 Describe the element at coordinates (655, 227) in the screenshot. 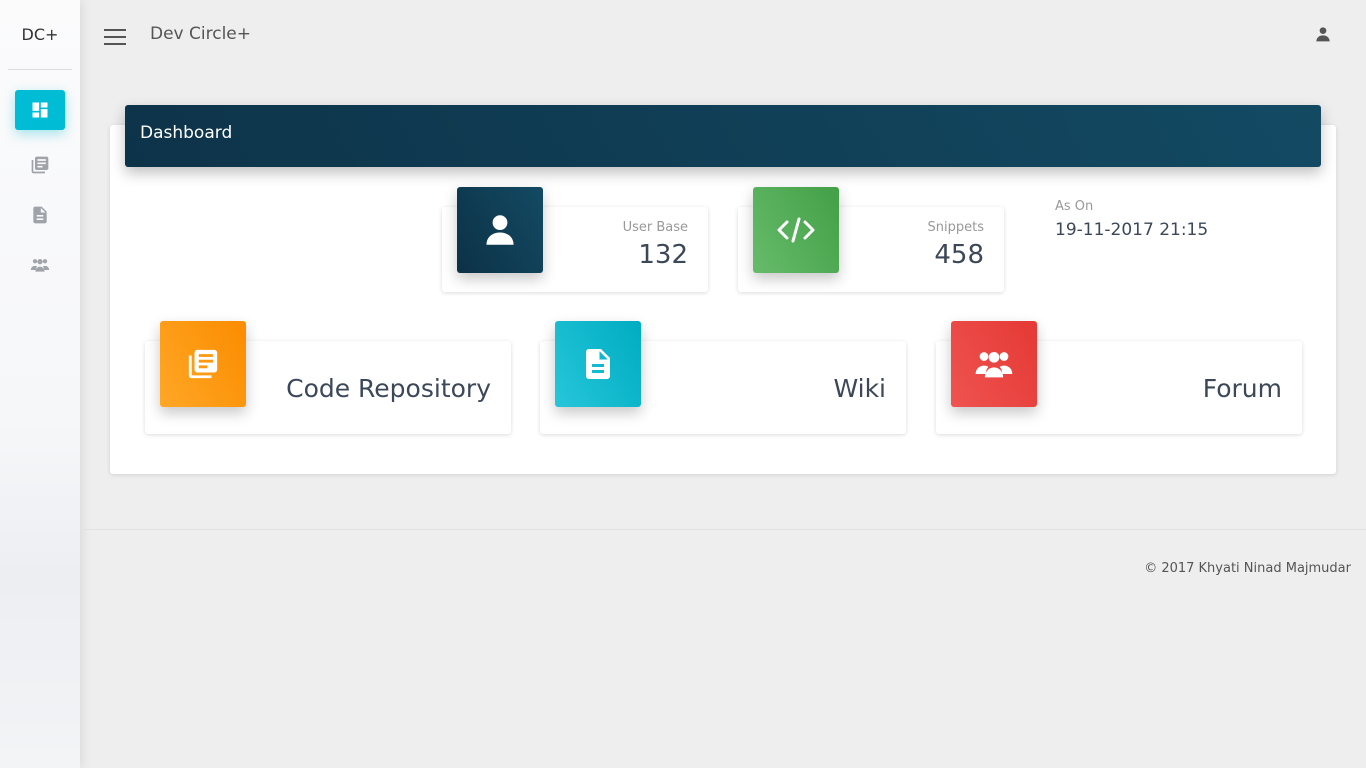

I see `stat-label: User Base` at that location.